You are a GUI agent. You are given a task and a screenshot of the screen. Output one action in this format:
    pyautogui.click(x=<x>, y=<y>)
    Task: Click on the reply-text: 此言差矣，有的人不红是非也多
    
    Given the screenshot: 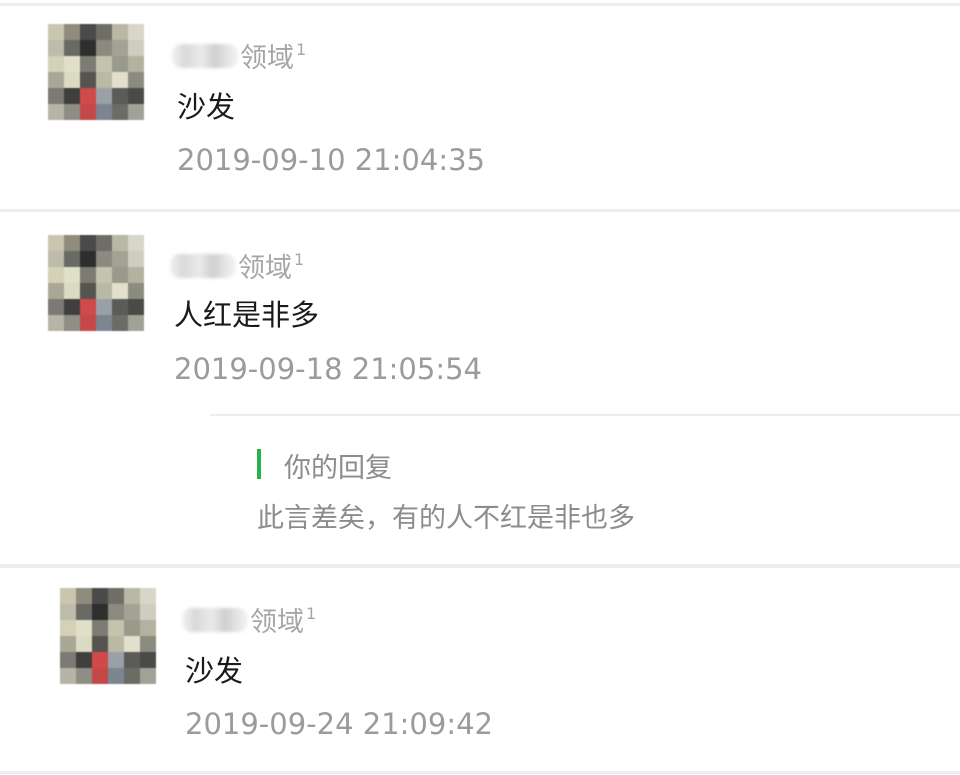 What is the action you would take?
    pyautogui.click(x=446, y=518)
    